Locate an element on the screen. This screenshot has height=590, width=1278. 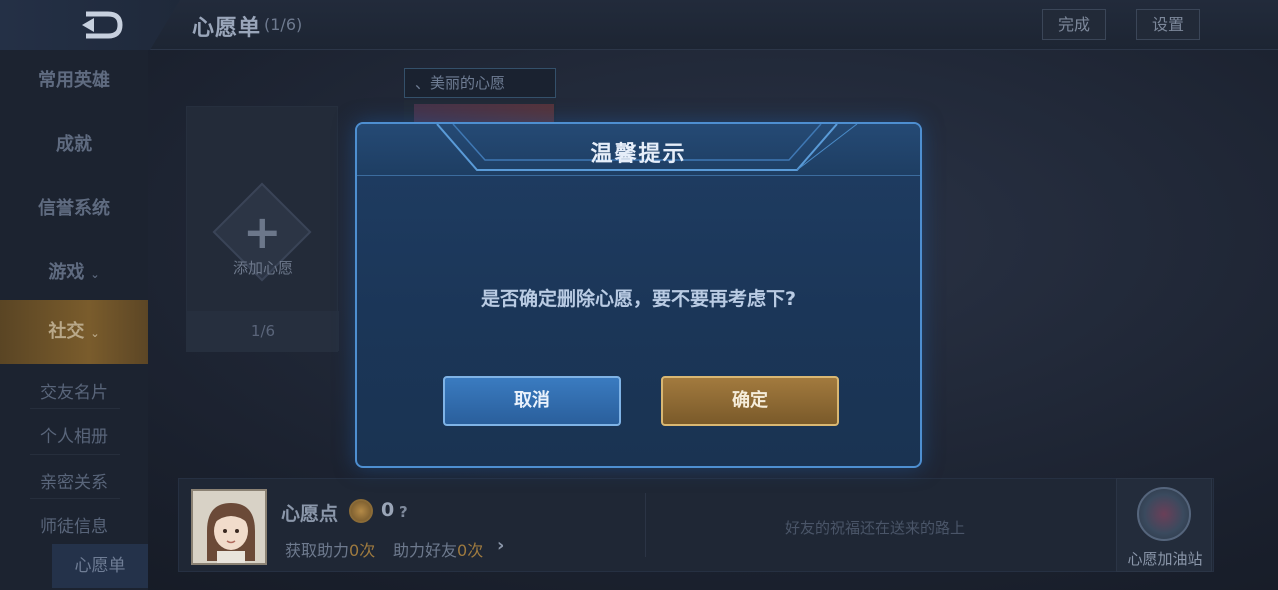
friends-message: 好友的祝福还在送来的路上 is located at coordinates (874, 528).